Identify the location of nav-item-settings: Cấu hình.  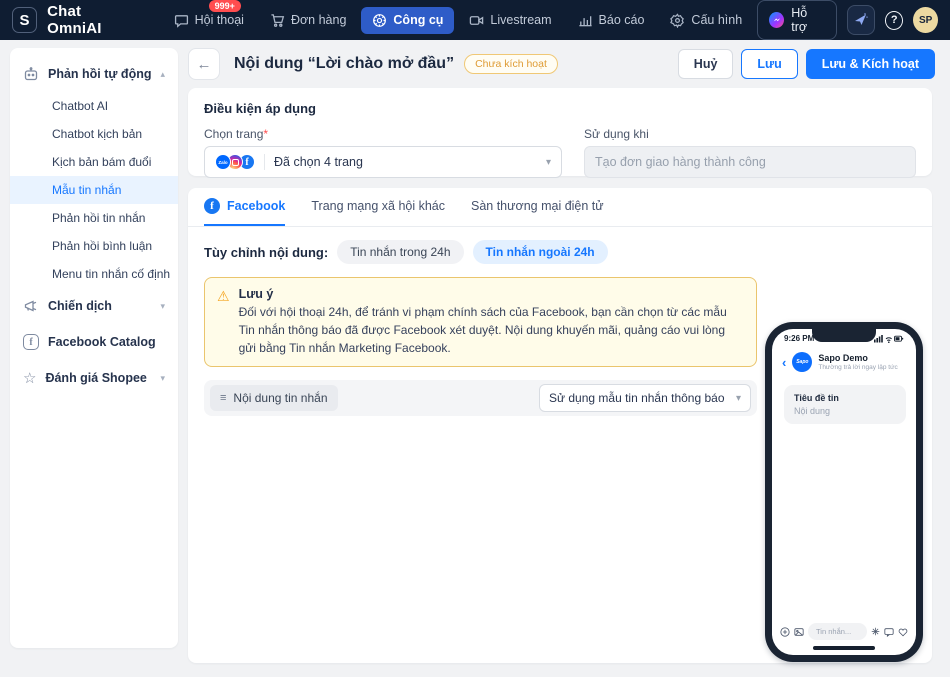
(706, 20).